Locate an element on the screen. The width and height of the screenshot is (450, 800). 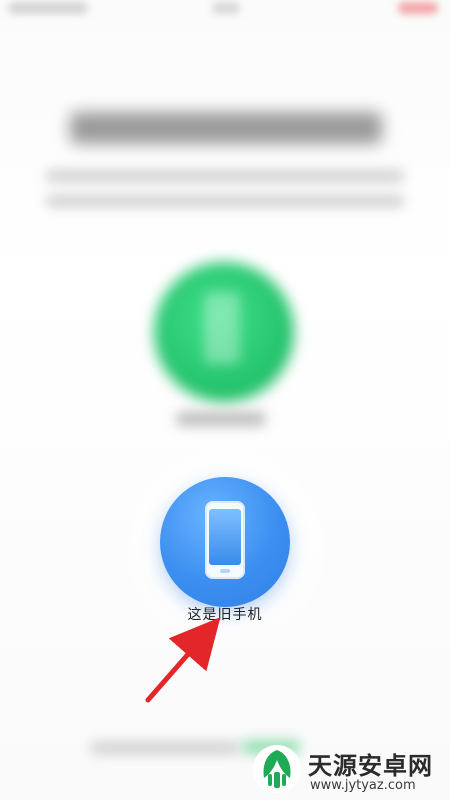
watermark-logo-icon is located at coordinates (277, 769).